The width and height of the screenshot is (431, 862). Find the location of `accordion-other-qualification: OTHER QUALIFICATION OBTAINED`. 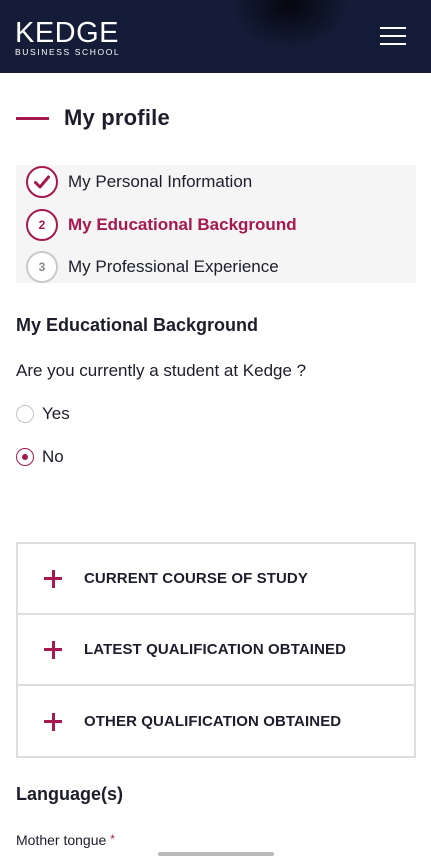

accordion-other-qualification: OTHER QUALIFICATION OBTAINED is located at coordinates (216, 721).